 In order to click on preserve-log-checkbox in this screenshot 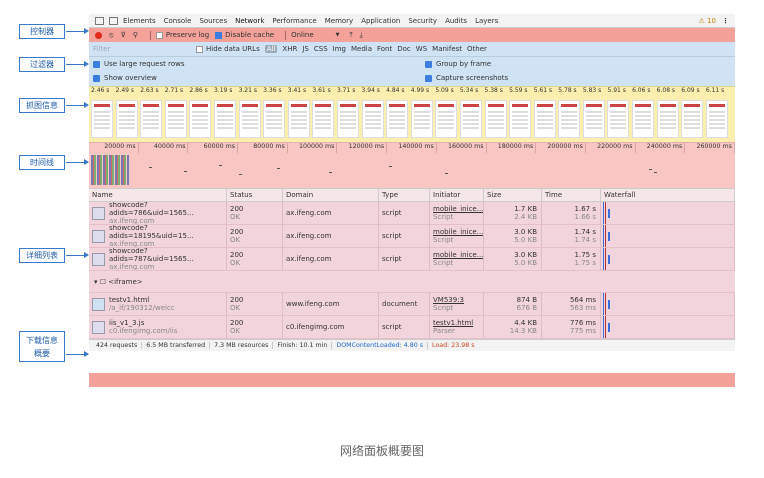, I will do `click(159, 35)`.